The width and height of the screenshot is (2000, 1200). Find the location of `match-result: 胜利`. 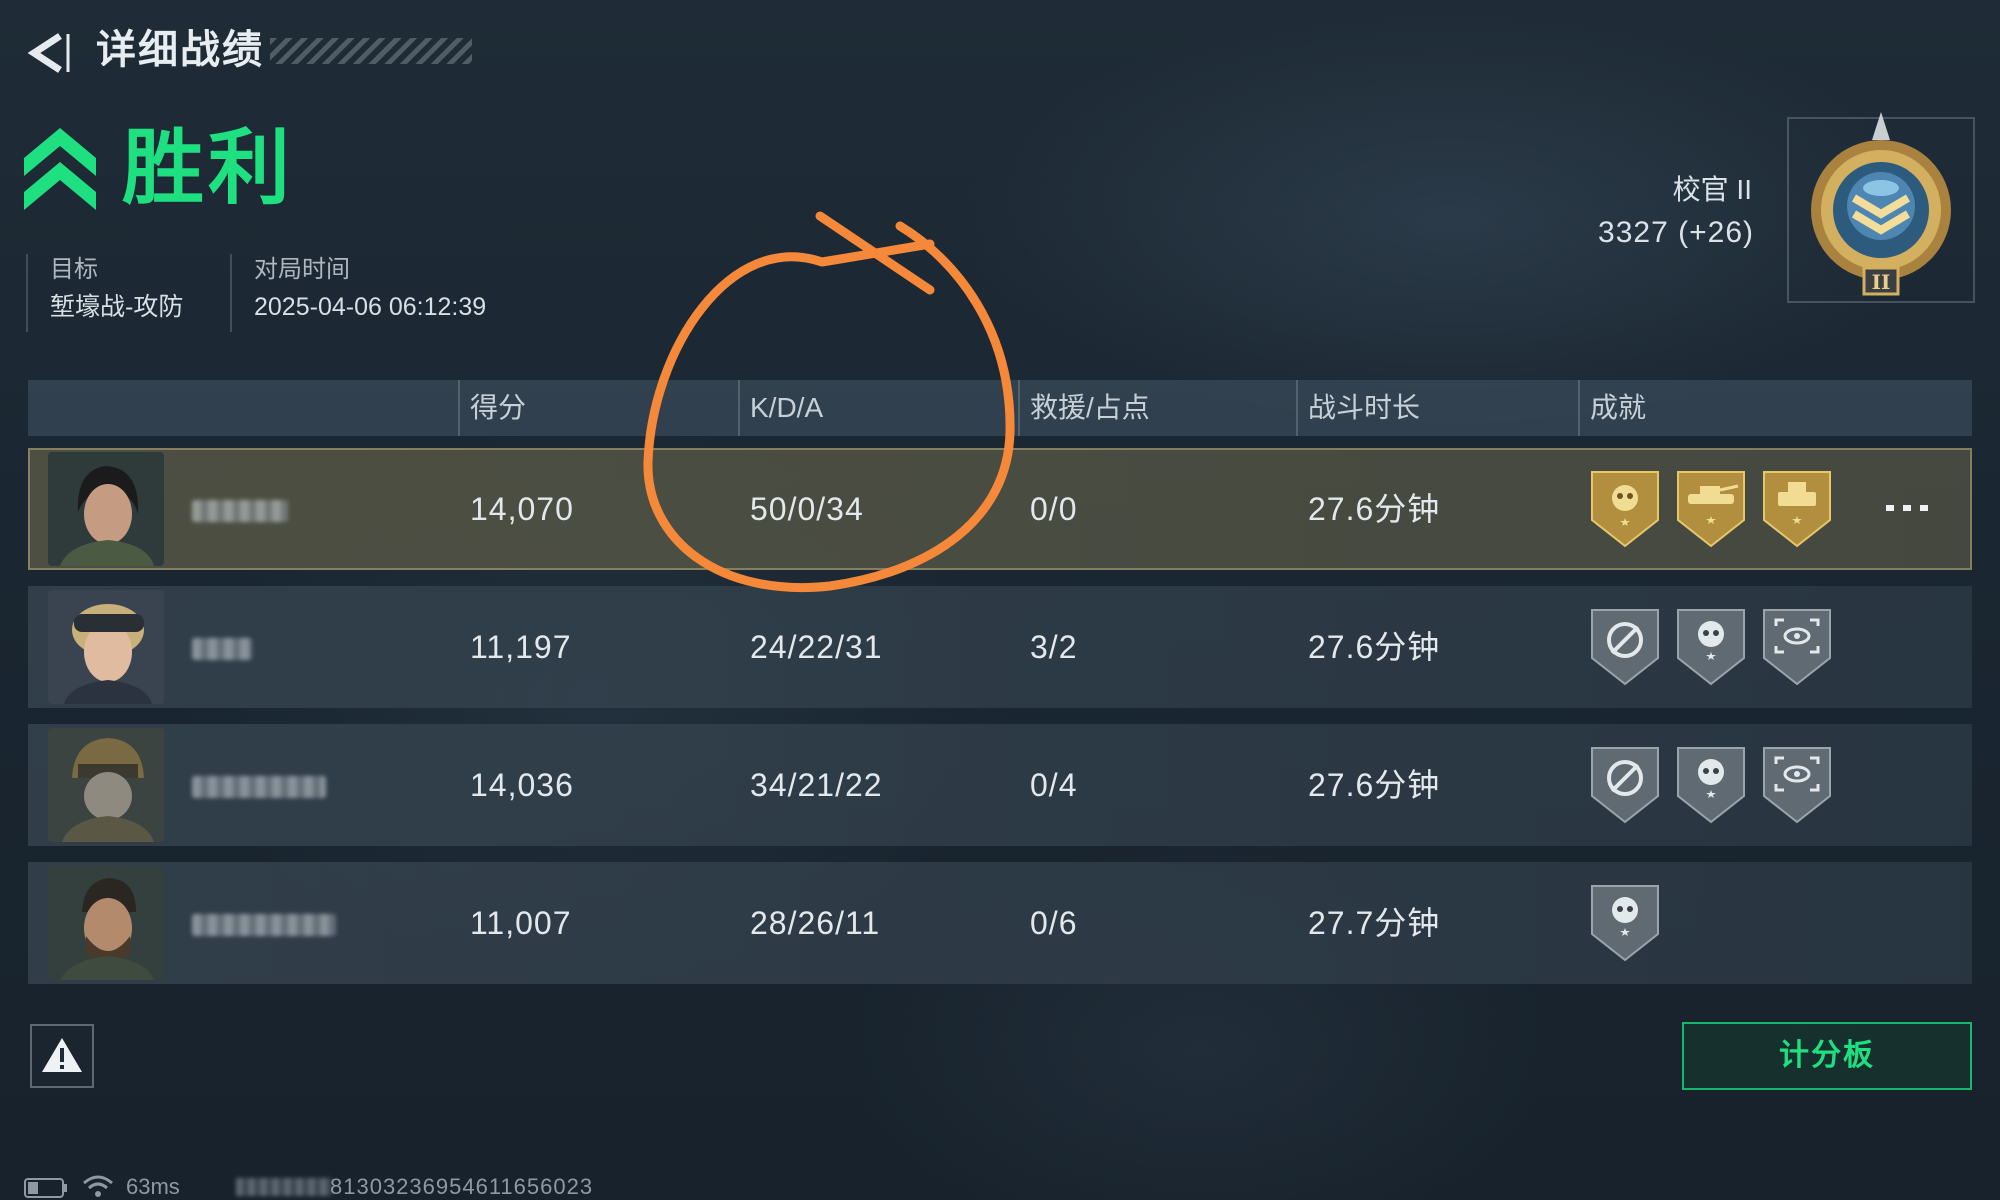

match-result: 胜利 is located at coordinates (208, 168).